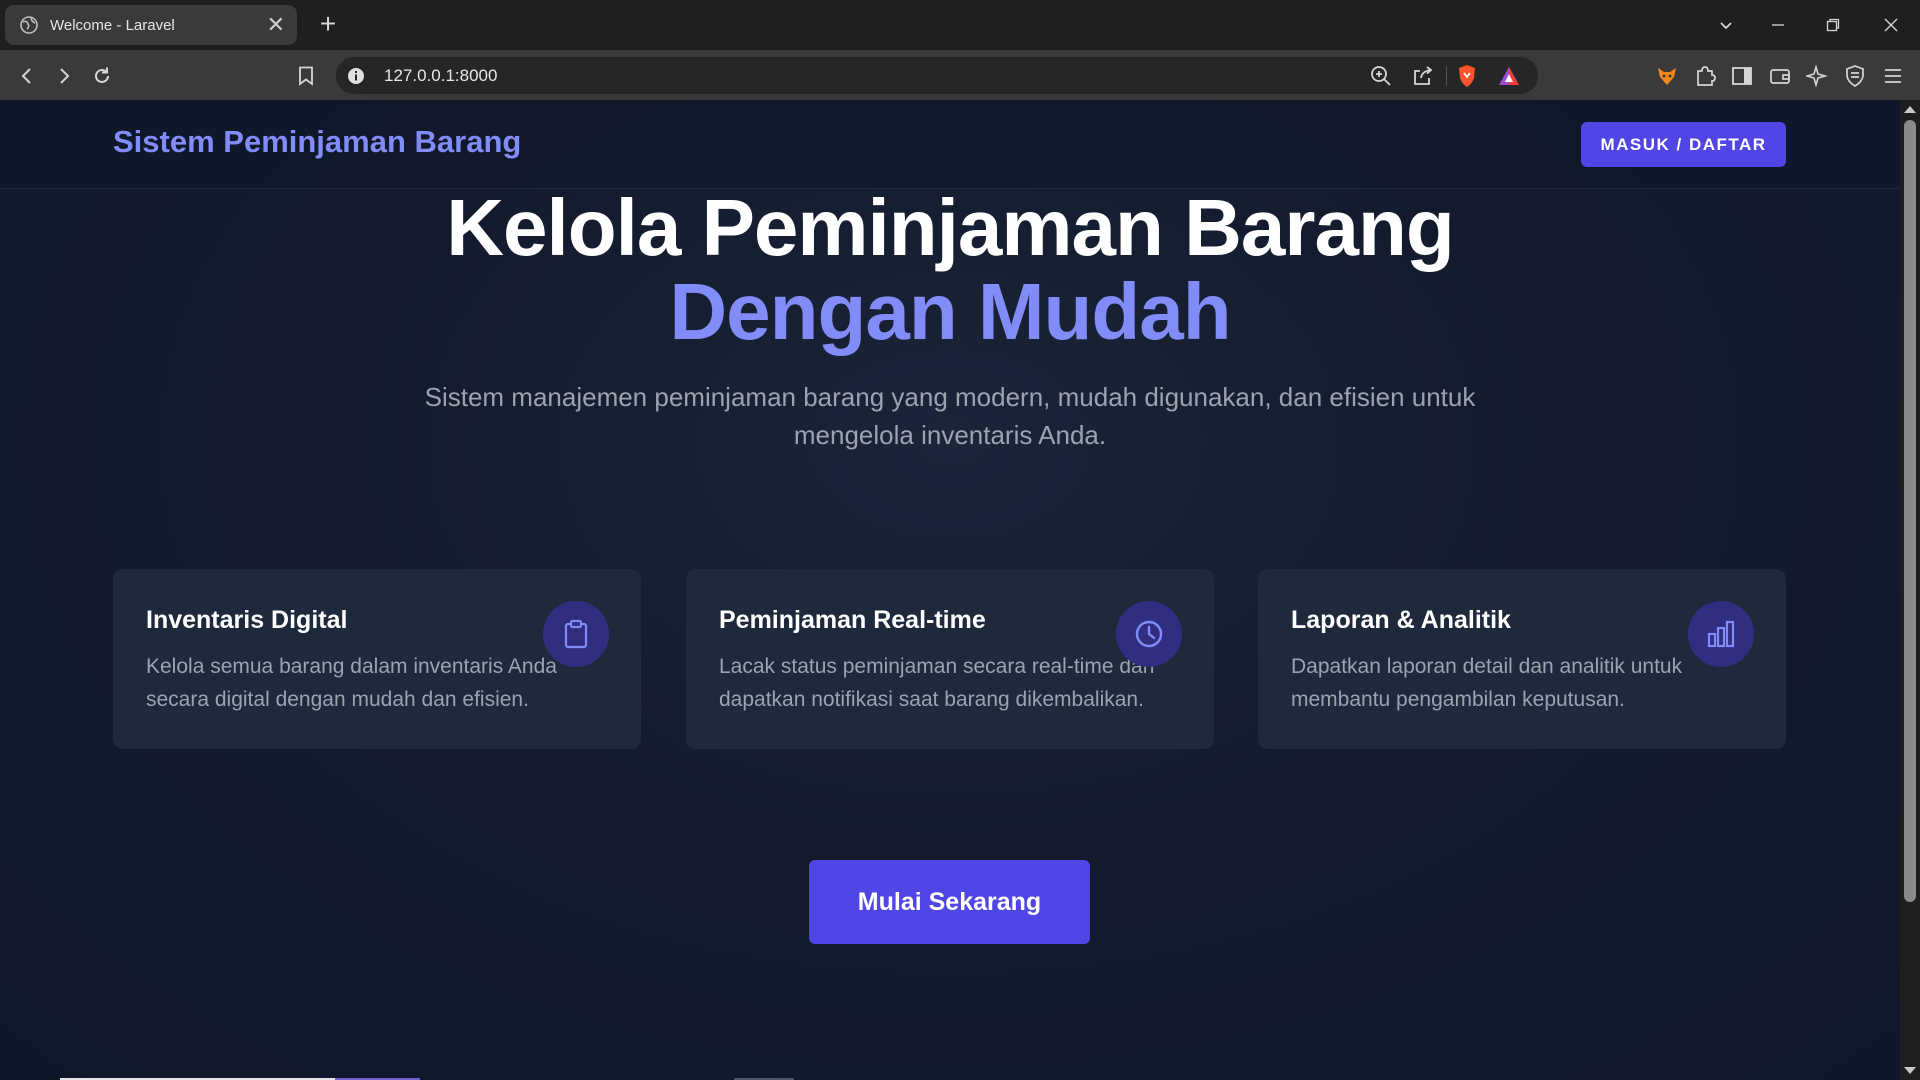  Describe the element at coordinates (1446, 76) in the screenshot. I see `omnibox-divider` at that location.